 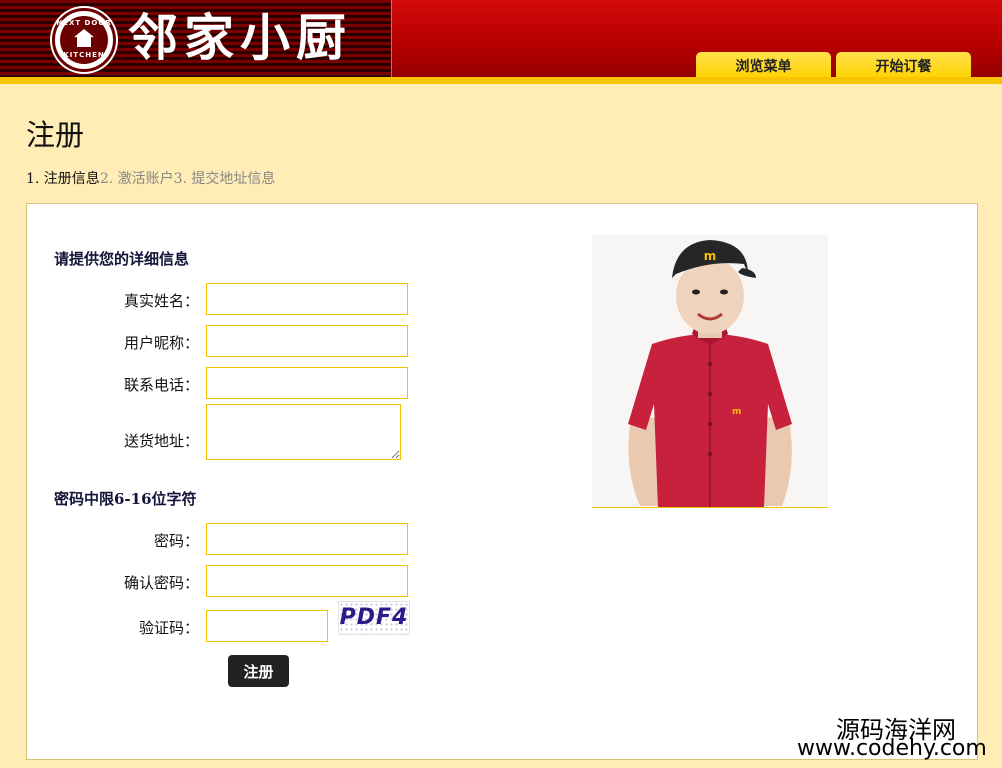 I want to click on password-label: 密码：, so click(x=176, y=541).